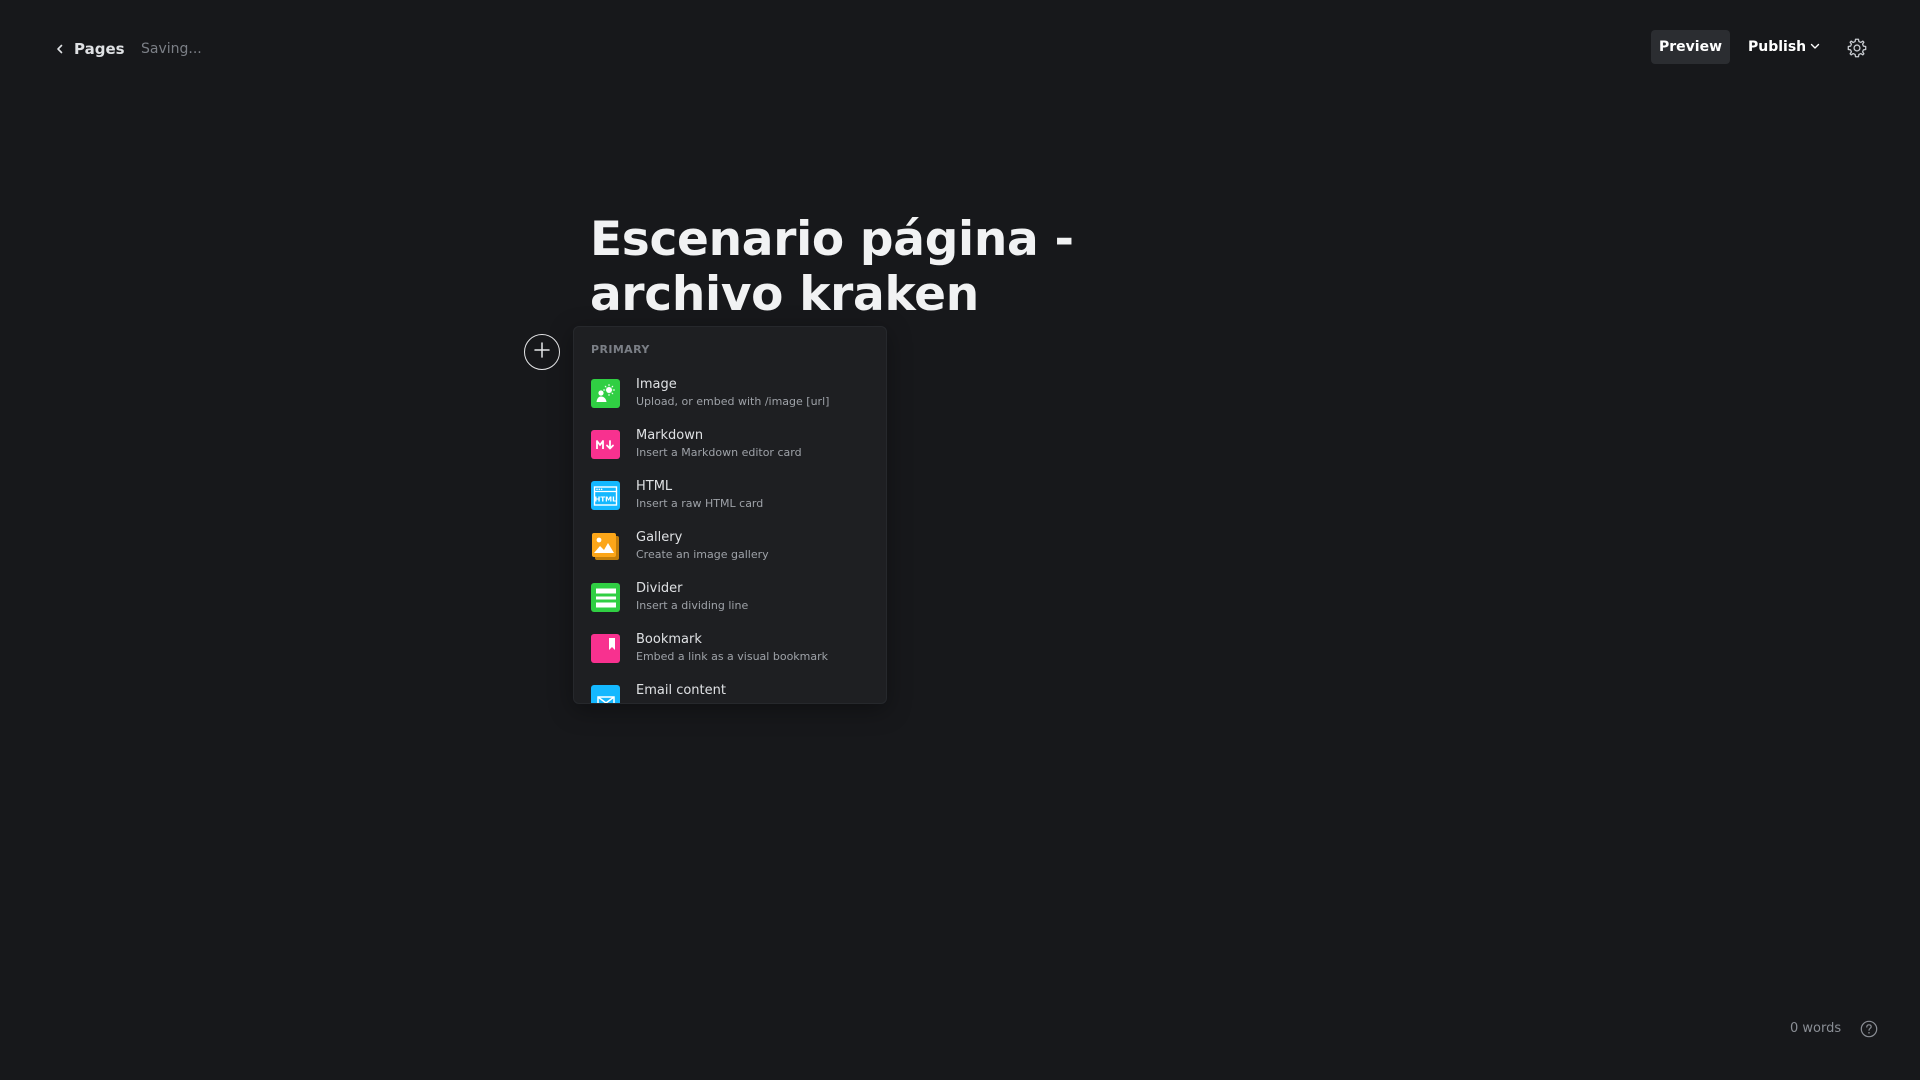 This screenshot has height=1080, width=1920. Describe the element at coordinates (1815, 47) in the screenshot. I see `chevron-down-icon` at that location.